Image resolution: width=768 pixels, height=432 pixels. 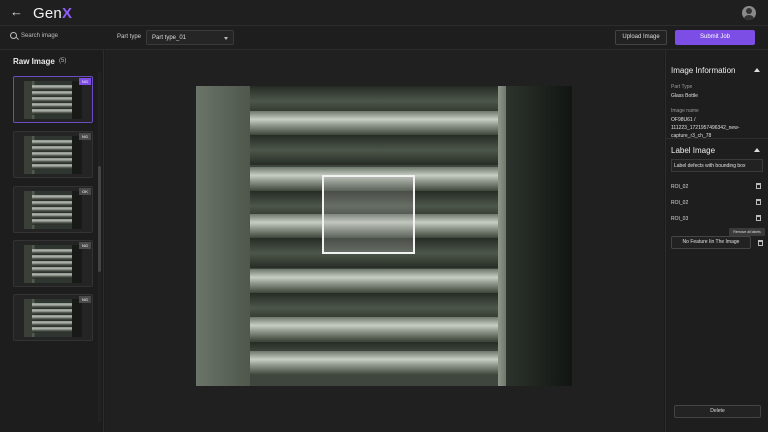 What do you see at coordinates (693, 150) in the screenshot?
I see `label-image-title: Label Image` at bounding box center [693, 150].